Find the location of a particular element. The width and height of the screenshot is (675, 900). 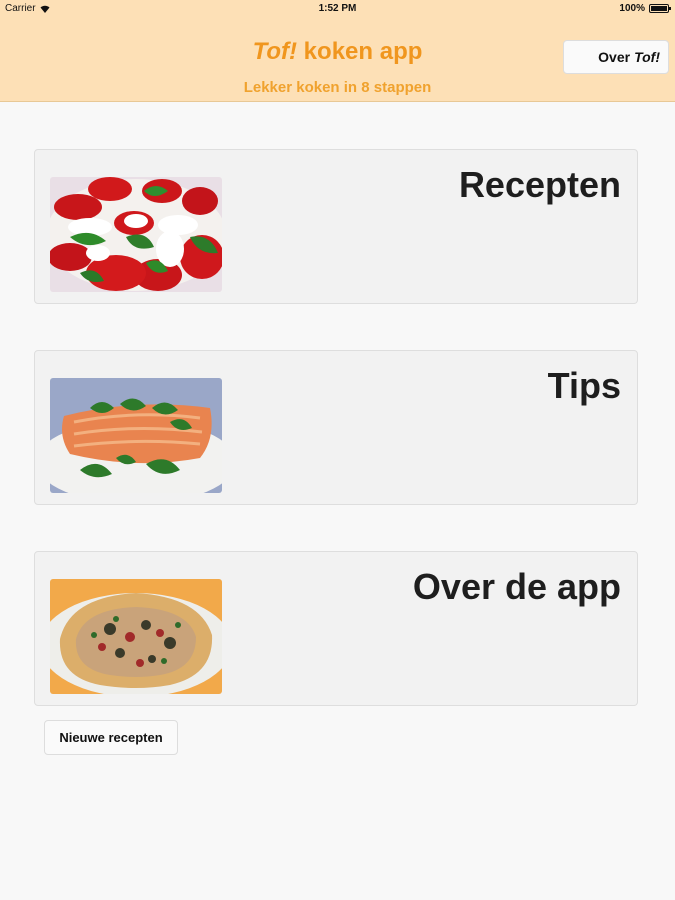

about-button-prefix: Over is located at coordinates (614, 57).